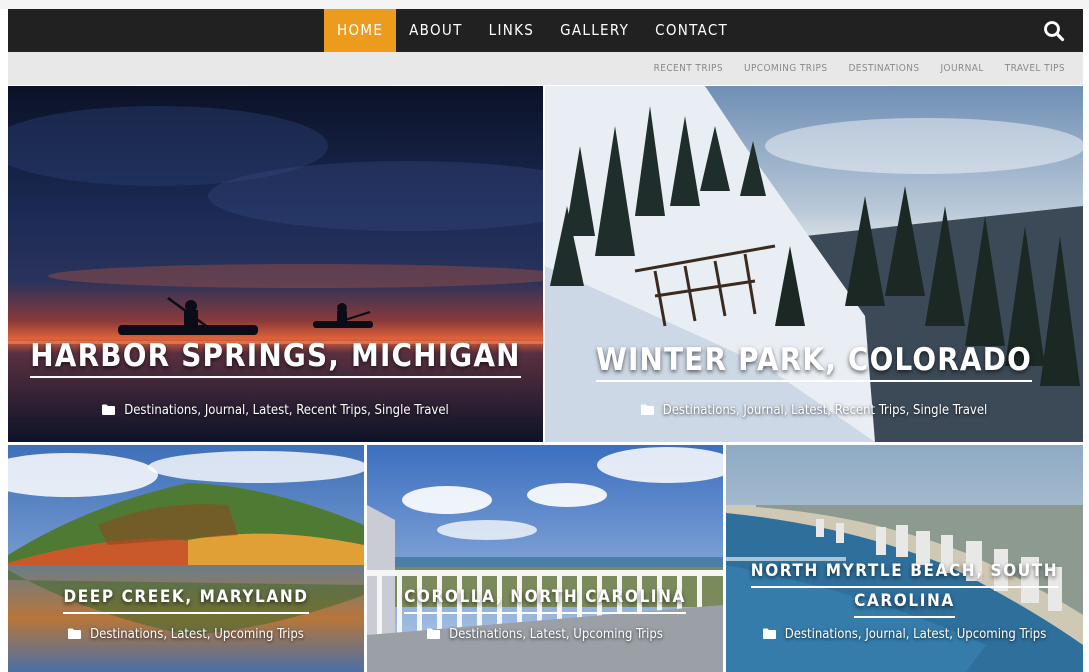 This screenshot has height=672, width=1089. Describe the element at coordinates (691, 30) in the screenshot. I see `nav-contact: CONTACT` at that location.